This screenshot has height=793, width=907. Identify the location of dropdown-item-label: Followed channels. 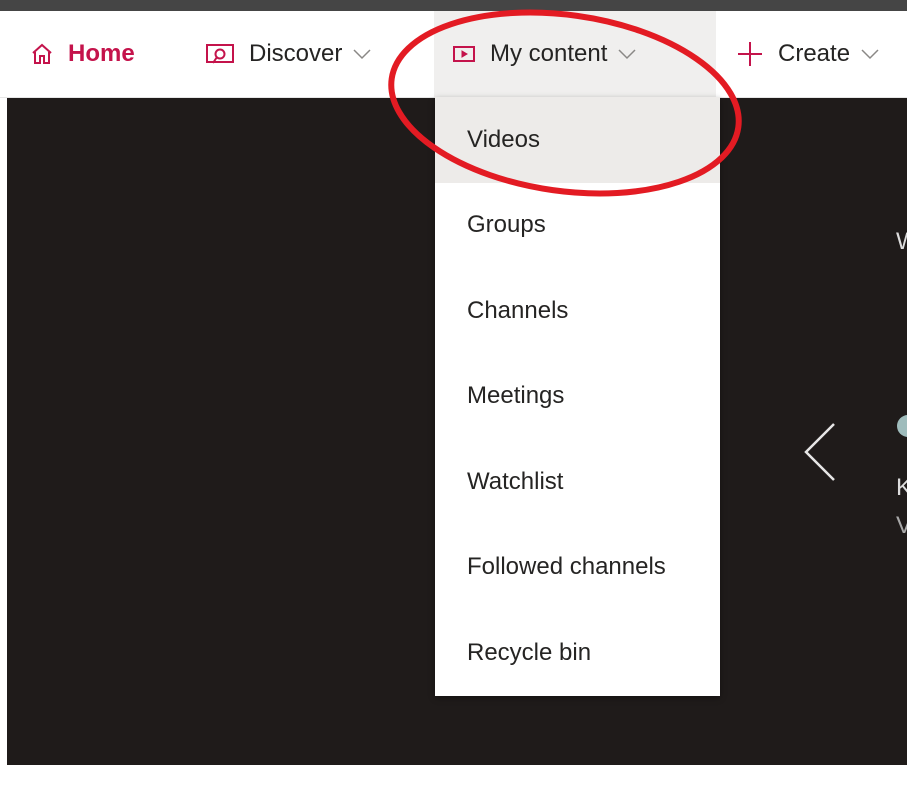
(566, 567).